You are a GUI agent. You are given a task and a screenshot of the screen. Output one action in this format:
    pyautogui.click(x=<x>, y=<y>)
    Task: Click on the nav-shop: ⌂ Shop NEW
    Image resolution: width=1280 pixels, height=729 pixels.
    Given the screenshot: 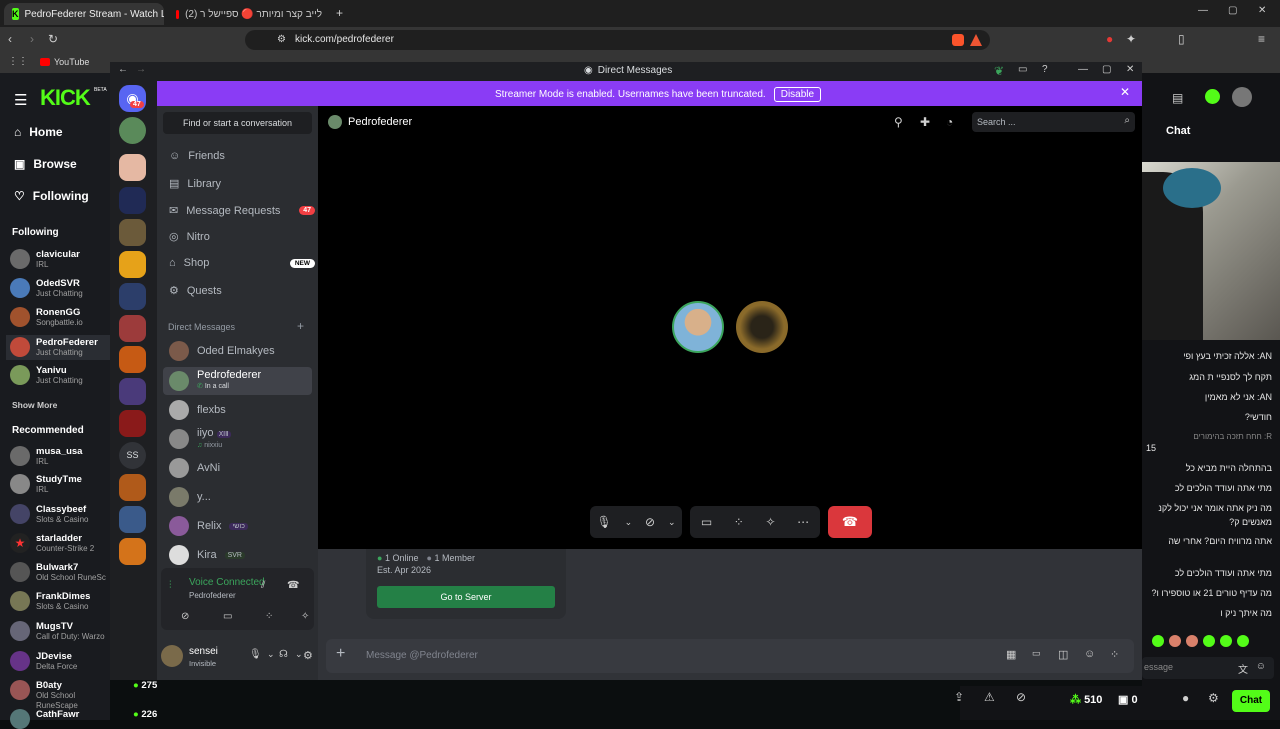 What is the action you would take?
    pyautogui.click(x=242, y=263)
    